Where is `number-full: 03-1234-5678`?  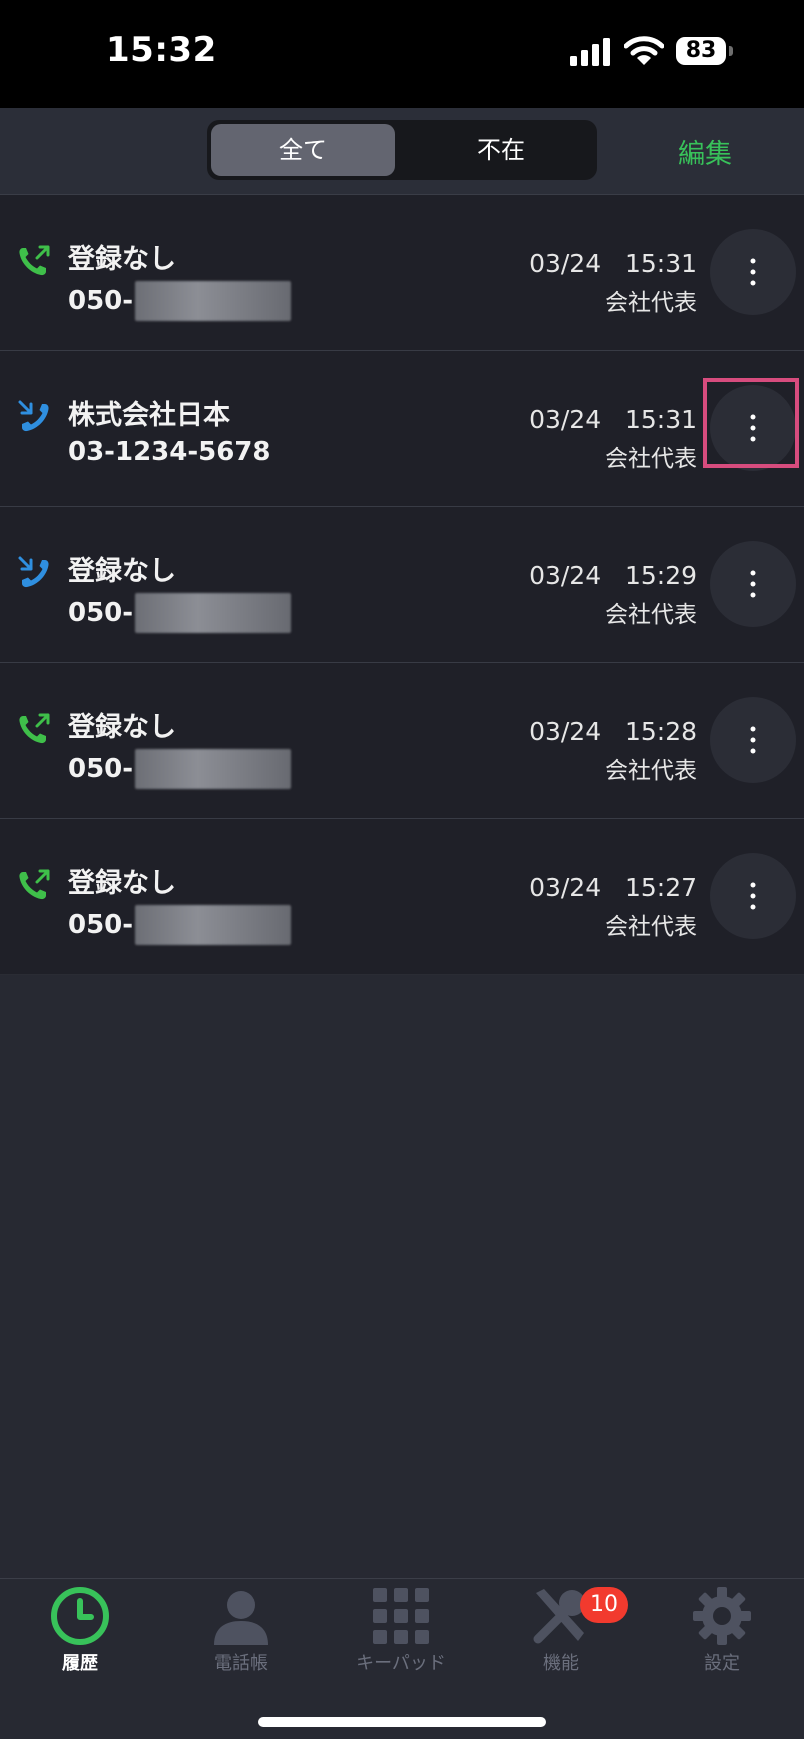 number-full: 03-1234-5678 is located at coordinates (169, 452).